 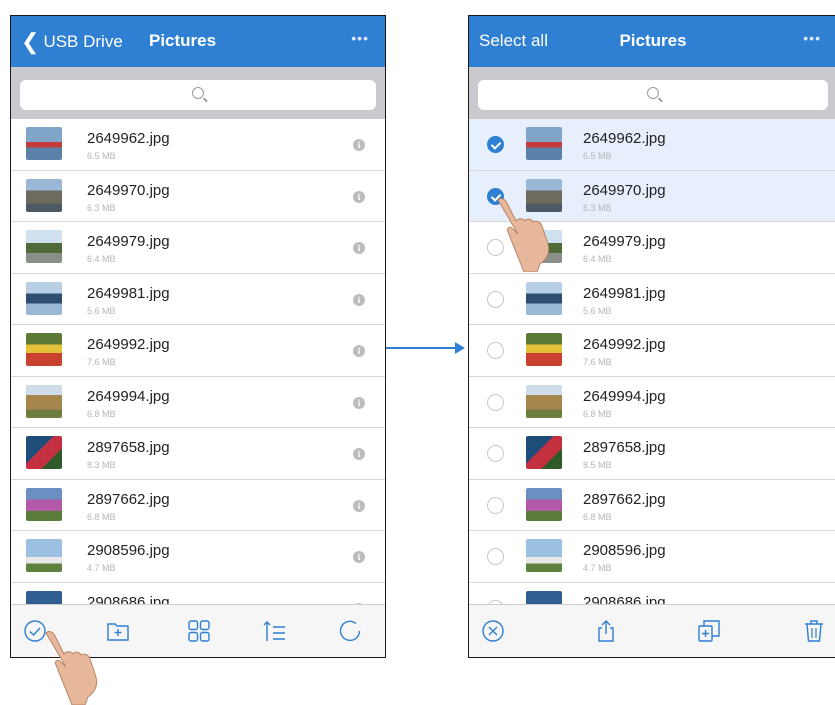 I want to click on trash-icon, so click(x=814, y=631).